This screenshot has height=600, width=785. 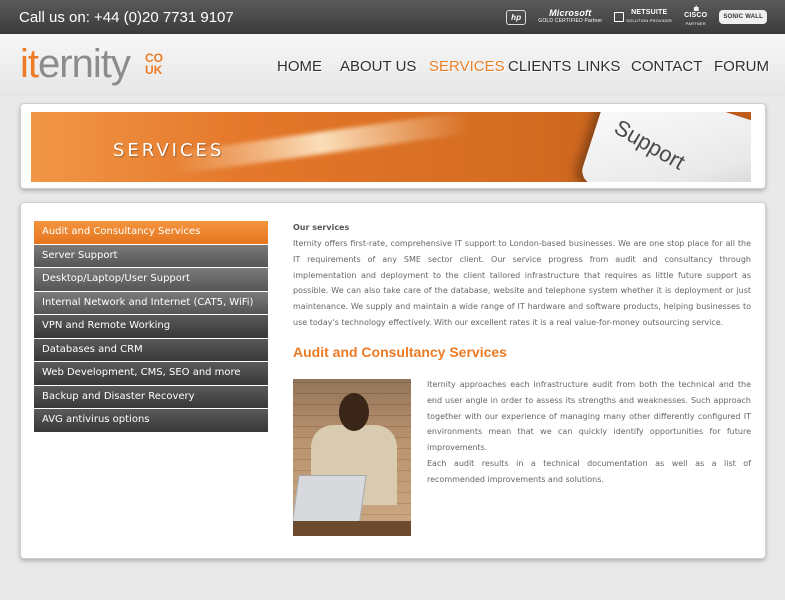 What do you see at coordinates (666, 66) in the screenshot?
I see `nav-contact: CONTACT` at bounding box center [666, 66].